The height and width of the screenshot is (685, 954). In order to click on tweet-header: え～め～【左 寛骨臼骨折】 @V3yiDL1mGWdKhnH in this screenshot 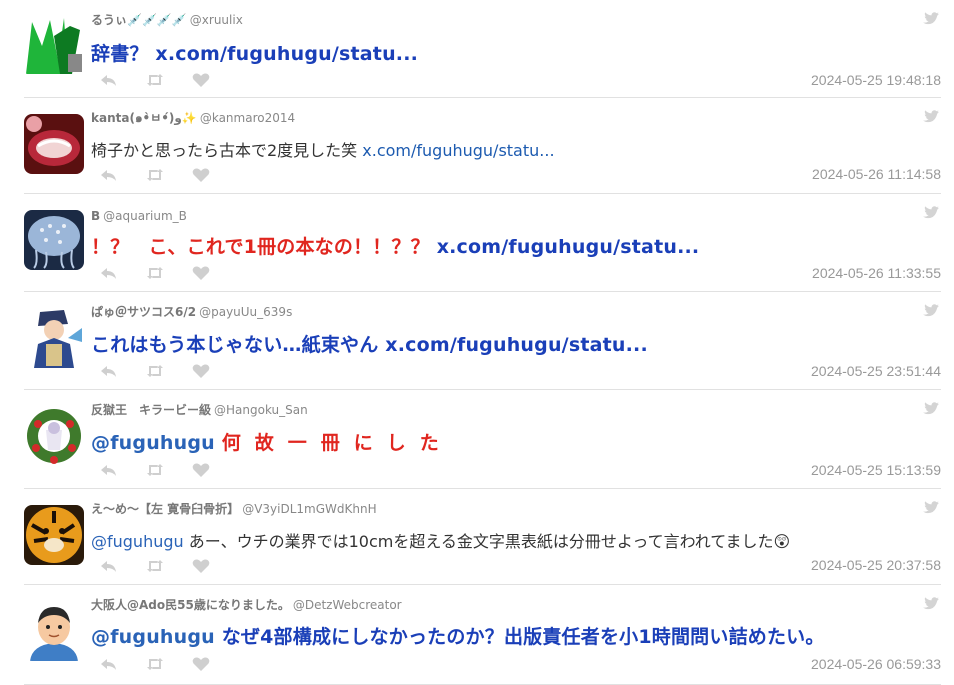, I will do `click(234, 509)`.